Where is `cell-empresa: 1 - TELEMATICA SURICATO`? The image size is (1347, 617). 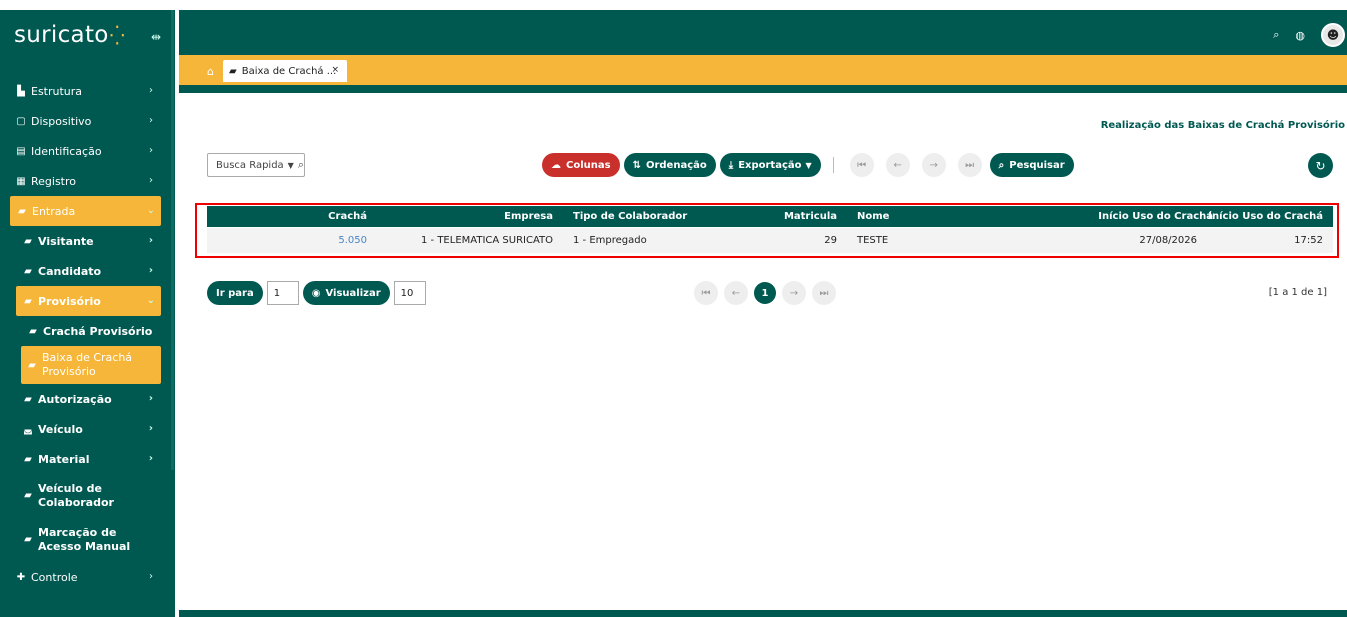 cell-empresa: 1 - TELEMATICA SURICATO is located at coordinates (487, 240).